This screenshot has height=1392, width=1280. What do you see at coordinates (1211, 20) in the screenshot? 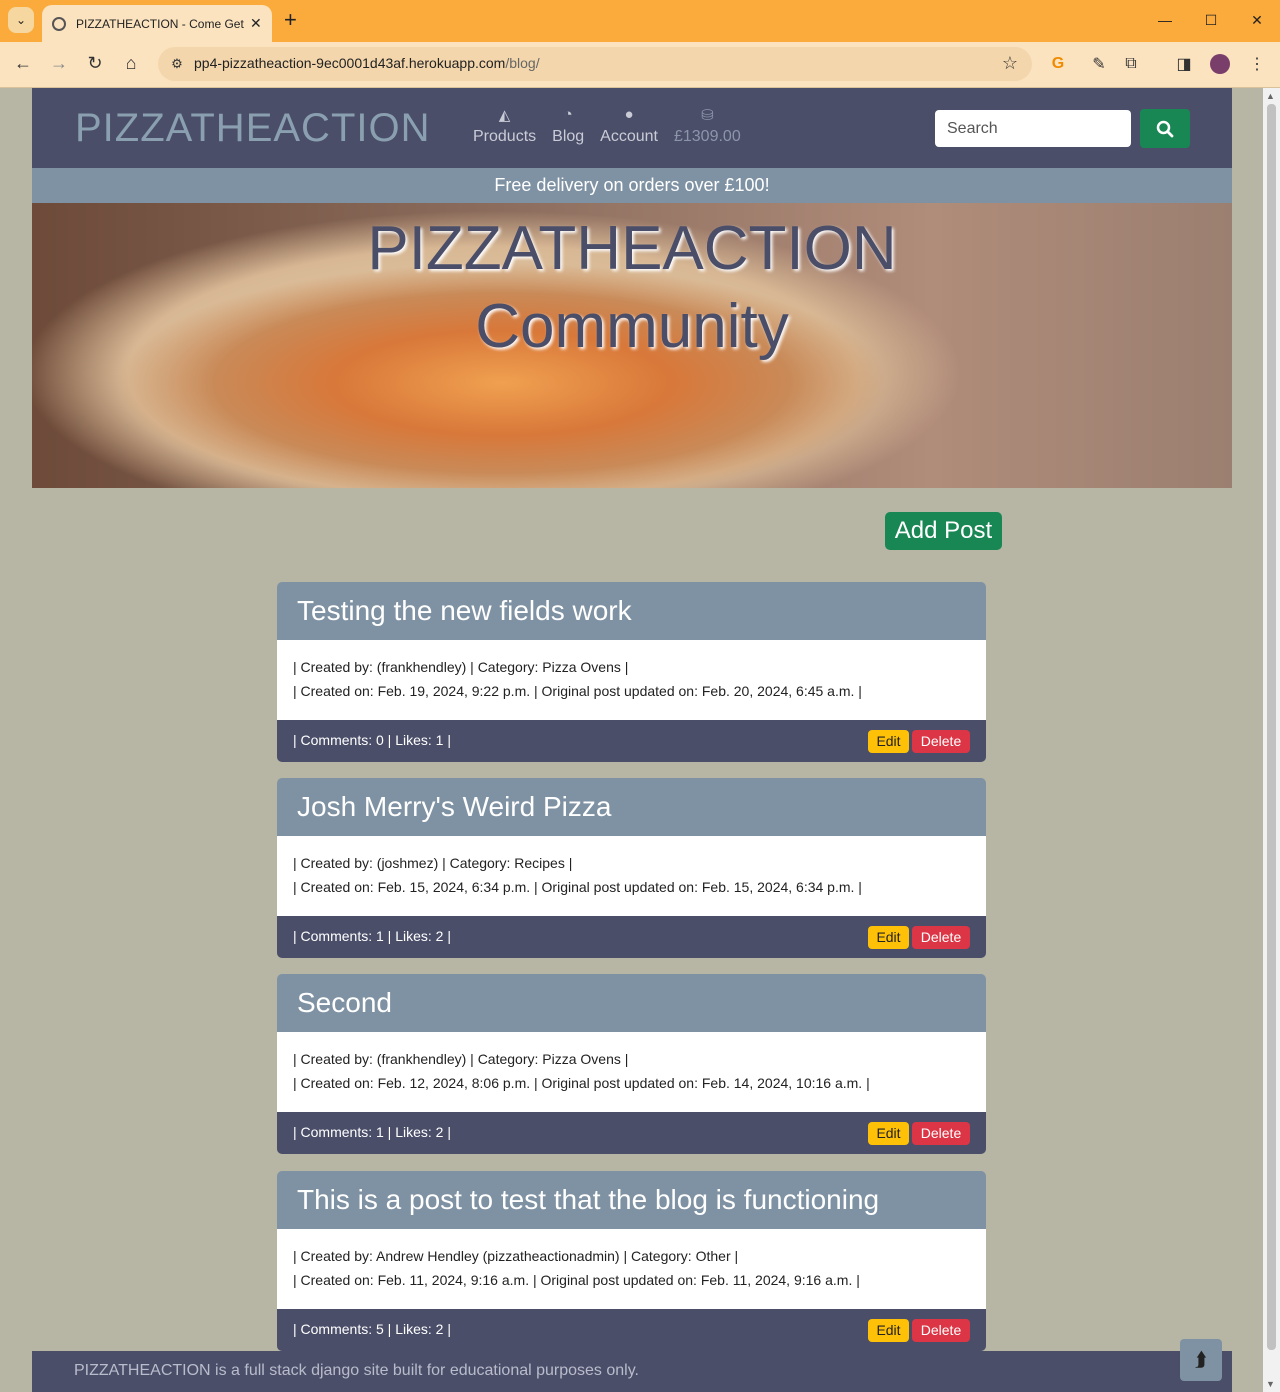
I see `maximize-icon: ☐` at bounding box center [1211, 20].